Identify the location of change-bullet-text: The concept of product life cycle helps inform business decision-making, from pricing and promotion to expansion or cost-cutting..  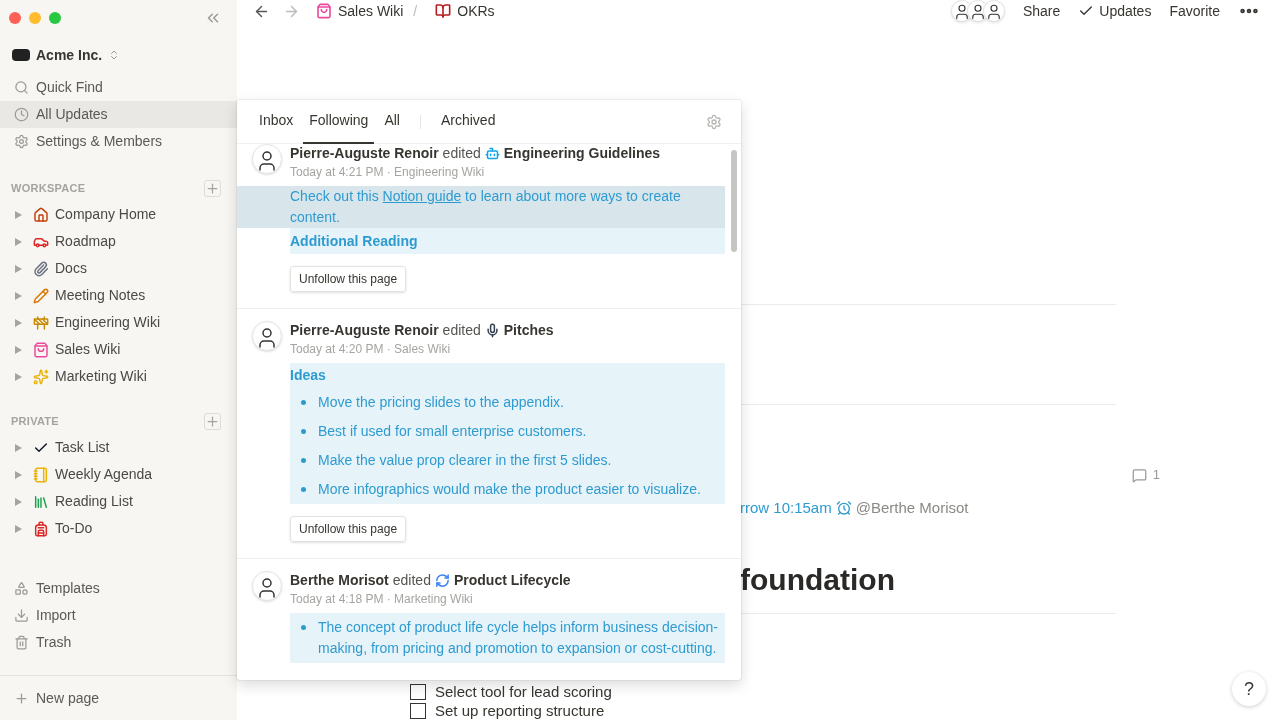
(518, 638).